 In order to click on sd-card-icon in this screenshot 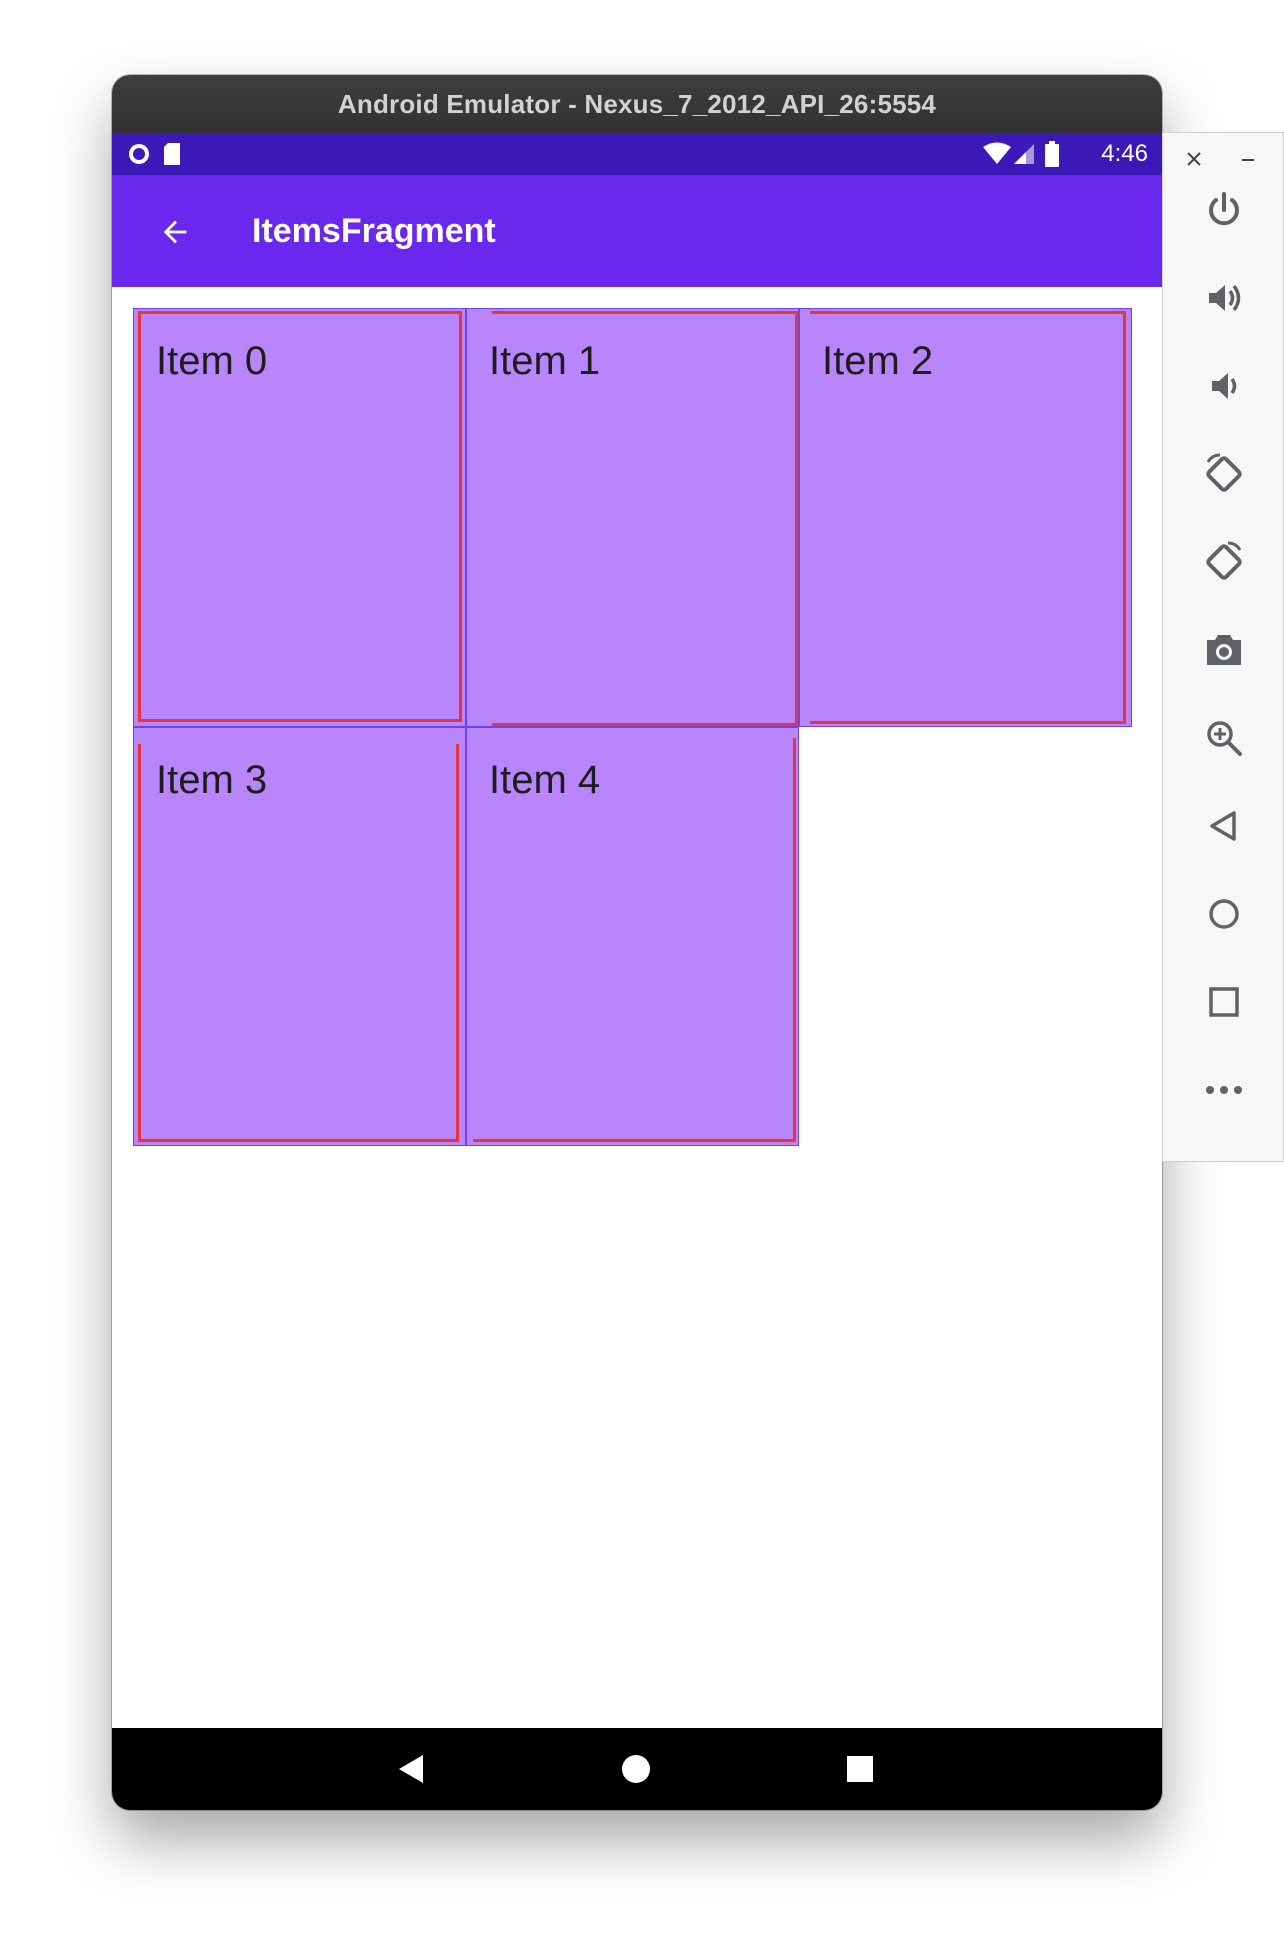, I will do `click(172, 154)`.